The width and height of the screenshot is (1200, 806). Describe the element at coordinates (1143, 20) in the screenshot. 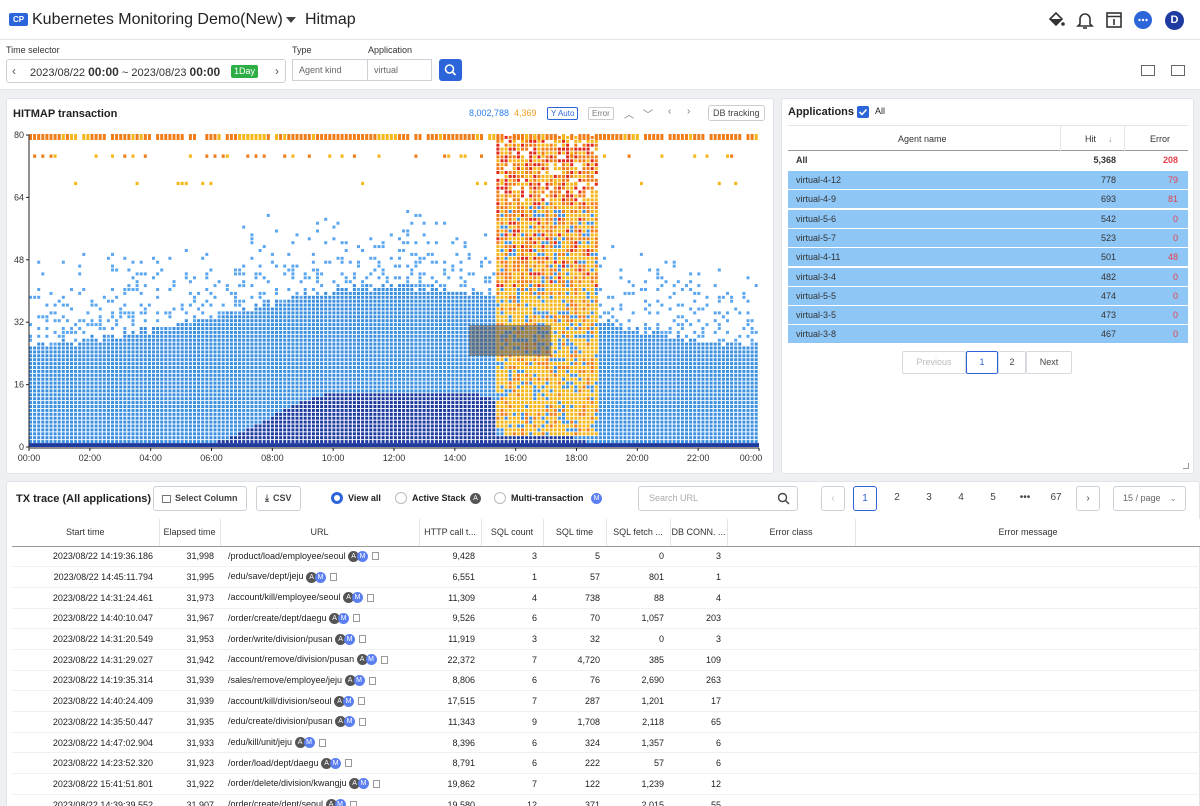

I see `chat-icon` at that location.